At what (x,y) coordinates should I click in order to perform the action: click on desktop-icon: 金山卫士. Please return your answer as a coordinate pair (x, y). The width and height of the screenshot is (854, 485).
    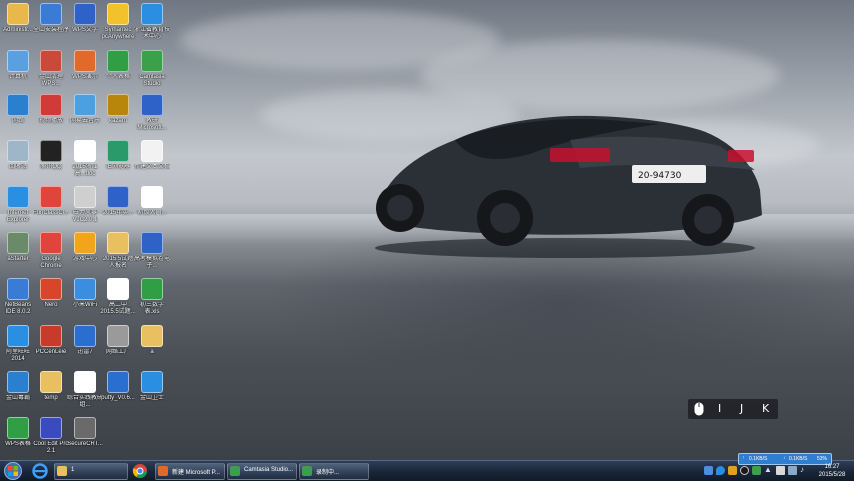
    Looking at the image, I should click on (152, 386).